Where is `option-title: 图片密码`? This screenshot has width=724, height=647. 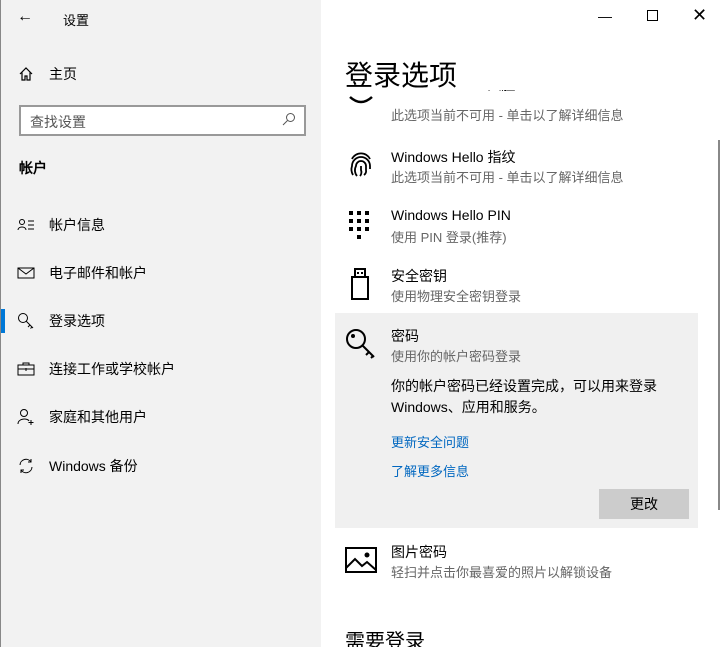
option-title: 图片密码 is located at coordinates (419, 552).